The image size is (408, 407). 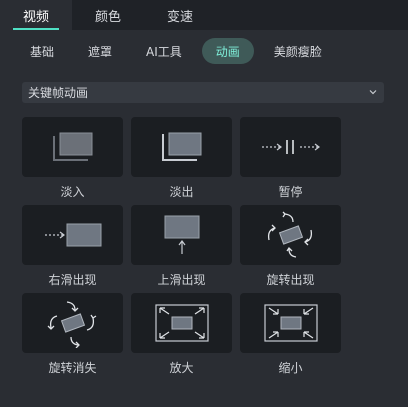 What do you see at coordinates (298, 51) in the screenshot?
I see `subtab-beauty: 美颜瘦脸` at bounding box center [298, 51].